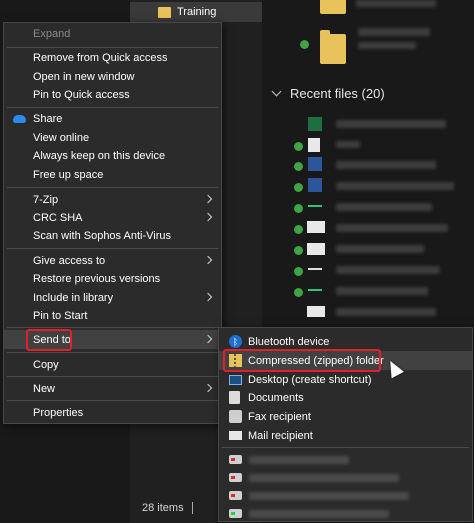 This screenshot has height=523, width=474. Describe the element at coordinates (196, 12) in the screenshot. I see `nav-item-training: Training` at that location.